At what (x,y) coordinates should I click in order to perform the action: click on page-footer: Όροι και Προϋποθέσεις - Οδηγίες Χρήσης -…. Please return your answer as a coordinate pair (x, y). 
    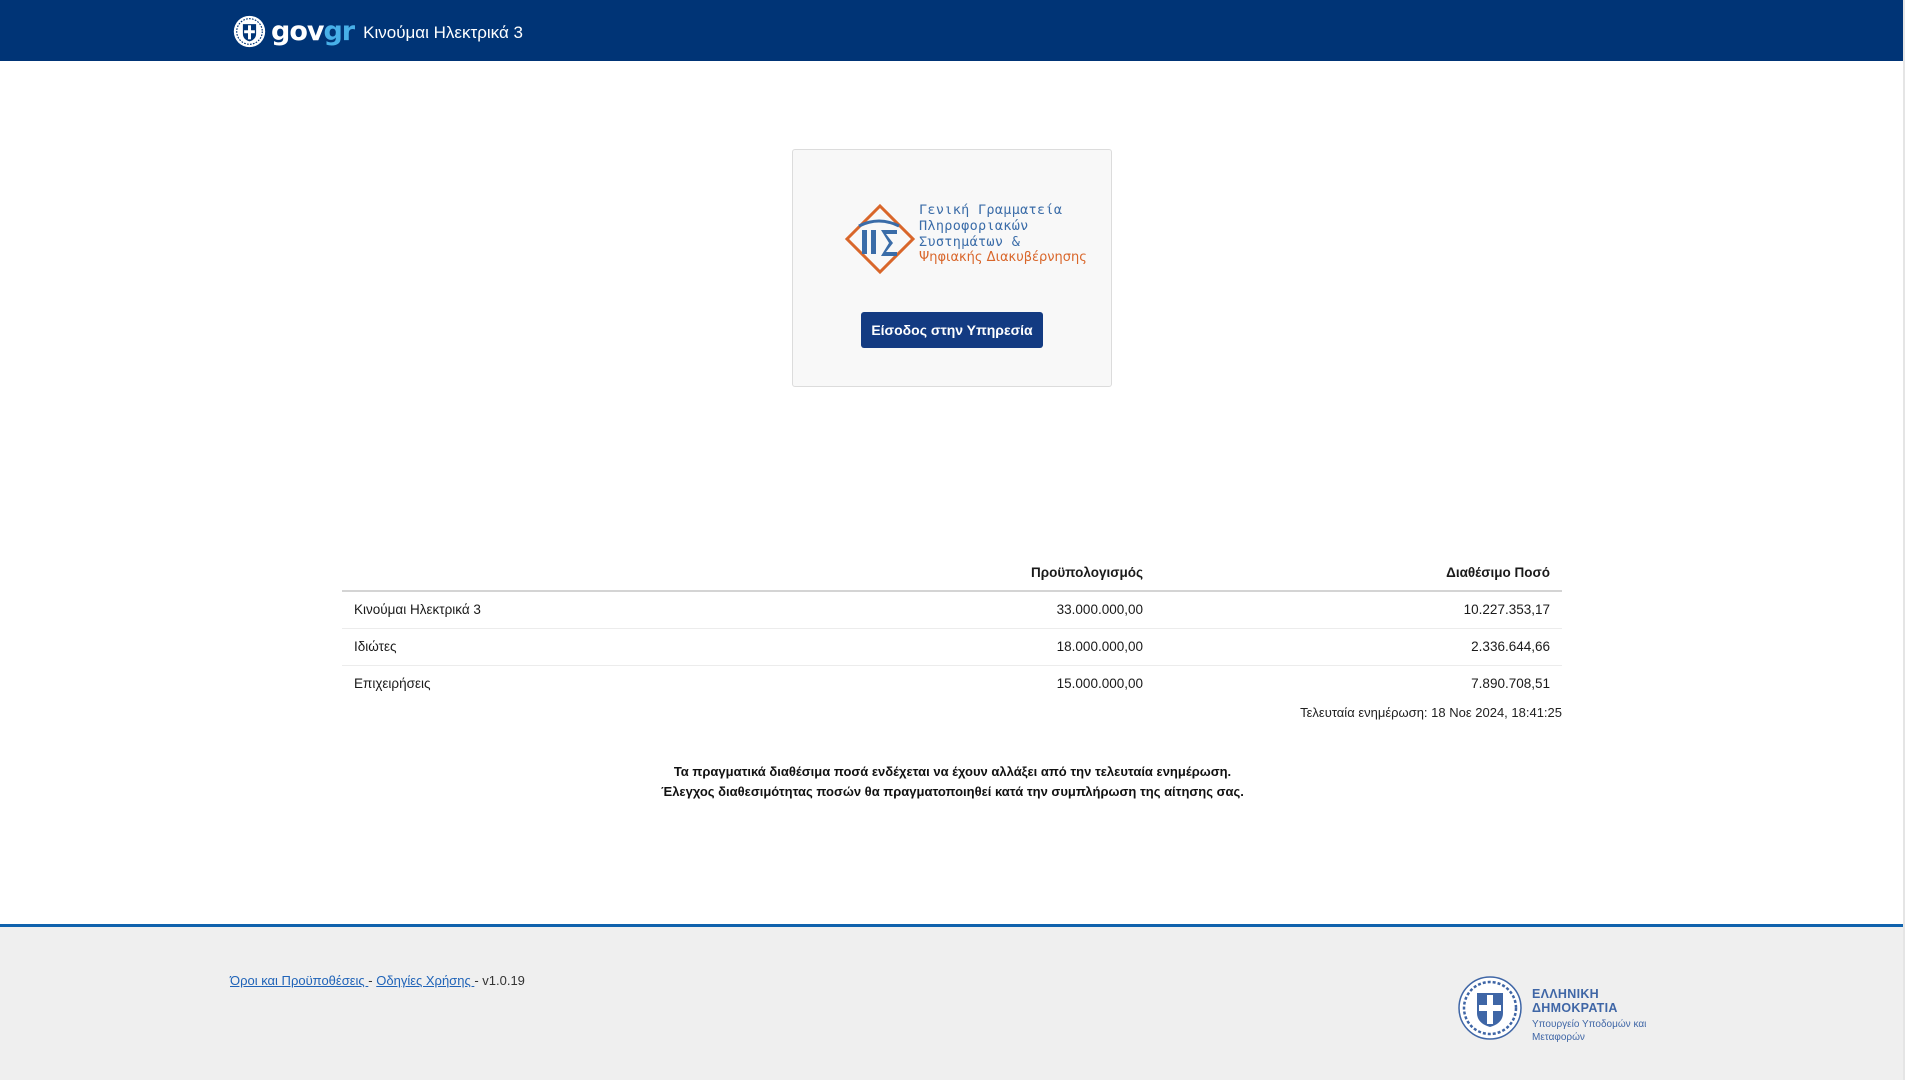
    Looking at the image, I should click on (952, 1002).